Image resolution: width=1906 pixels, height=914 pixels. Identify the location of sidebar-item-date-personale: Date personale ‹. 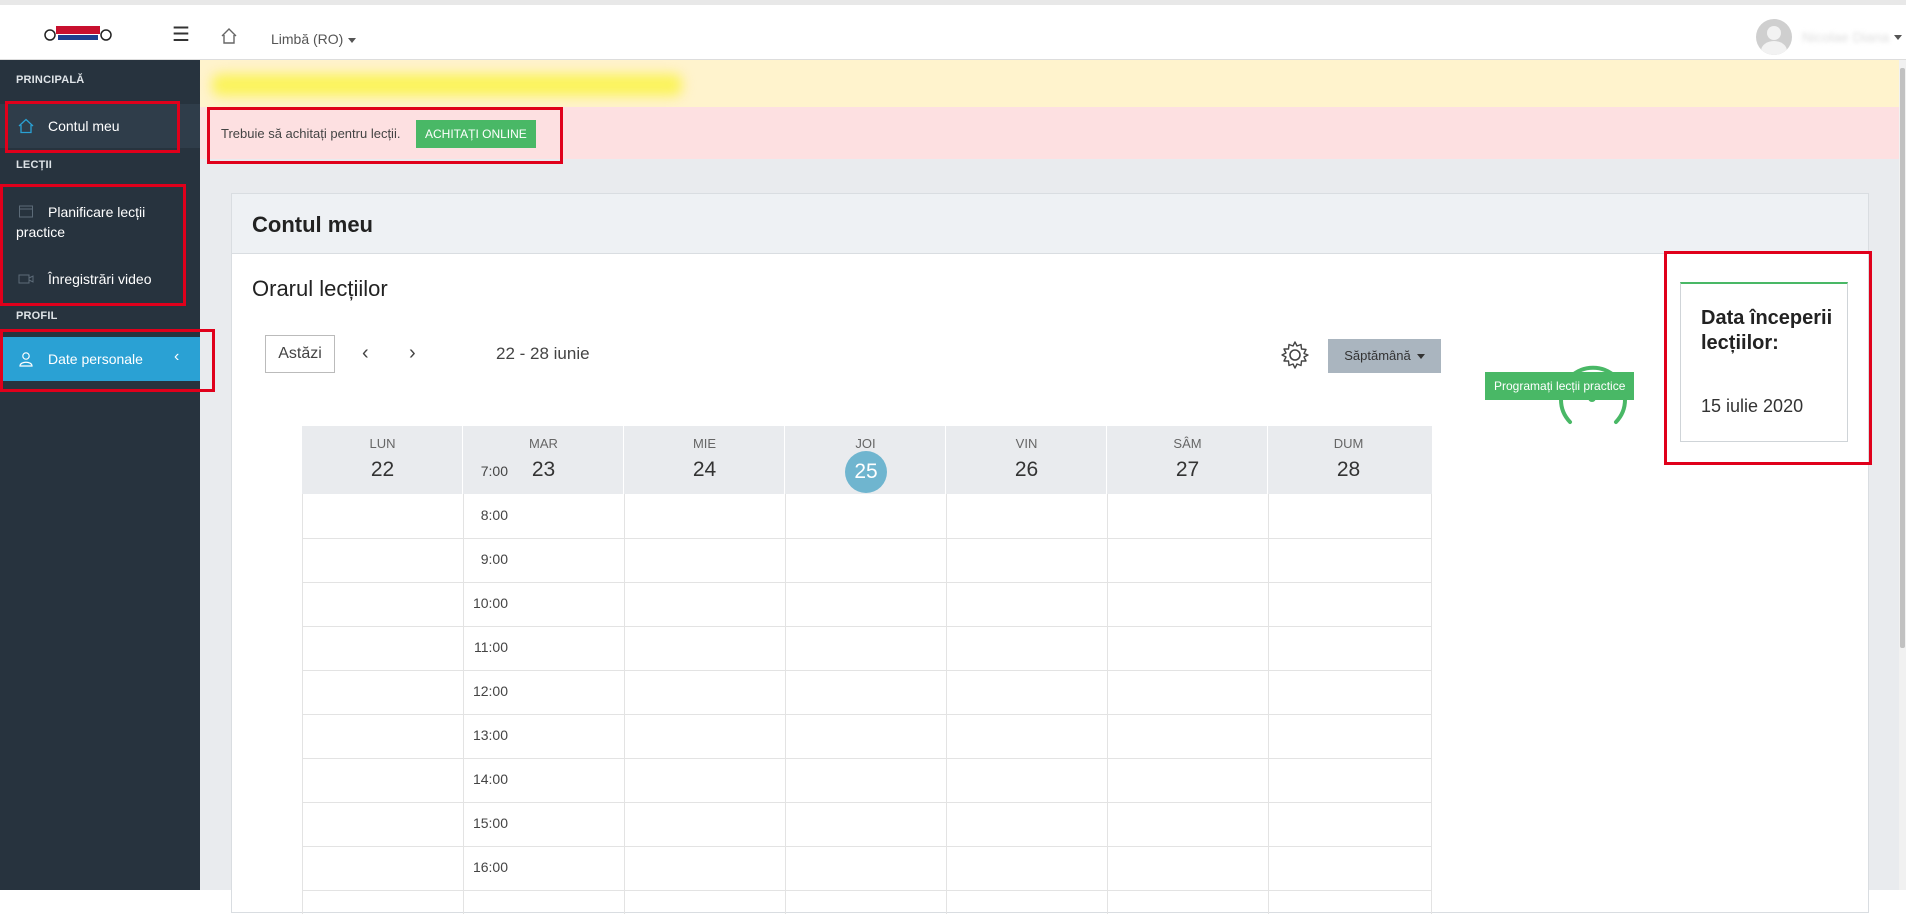
(100, 359).